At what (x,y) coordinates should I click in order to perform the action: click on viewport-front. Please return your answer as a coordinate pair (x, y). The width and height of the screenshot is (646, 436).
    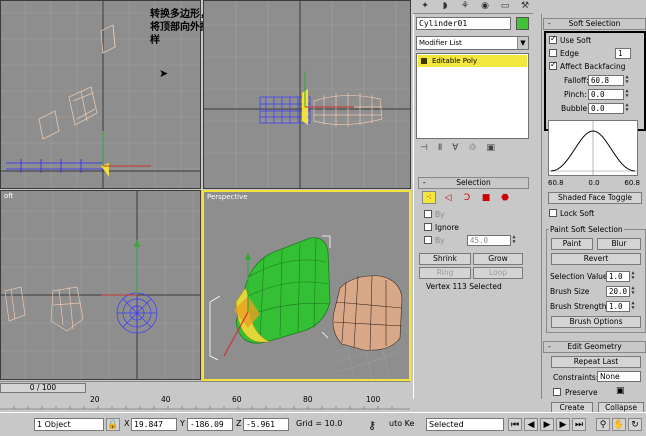
    Looking at the image, I should click on (307, 94).